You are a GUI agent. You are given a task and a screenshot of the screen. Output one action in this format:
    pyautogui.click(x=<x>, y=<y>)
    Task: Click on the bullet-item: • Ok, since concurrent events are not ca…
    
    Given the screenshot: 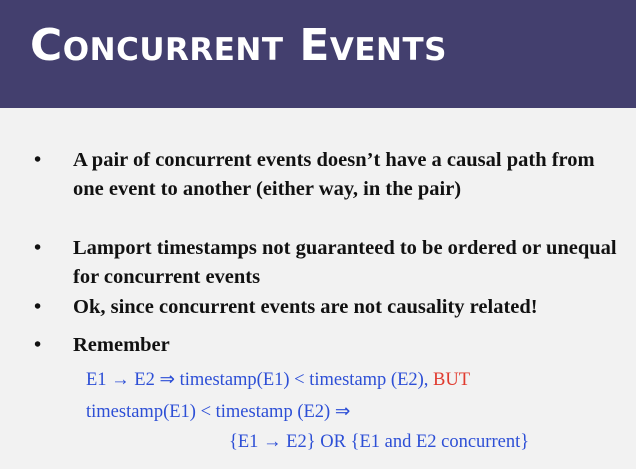 What is the action you would take?
    pyautogui.click(x=326, y=307)
    